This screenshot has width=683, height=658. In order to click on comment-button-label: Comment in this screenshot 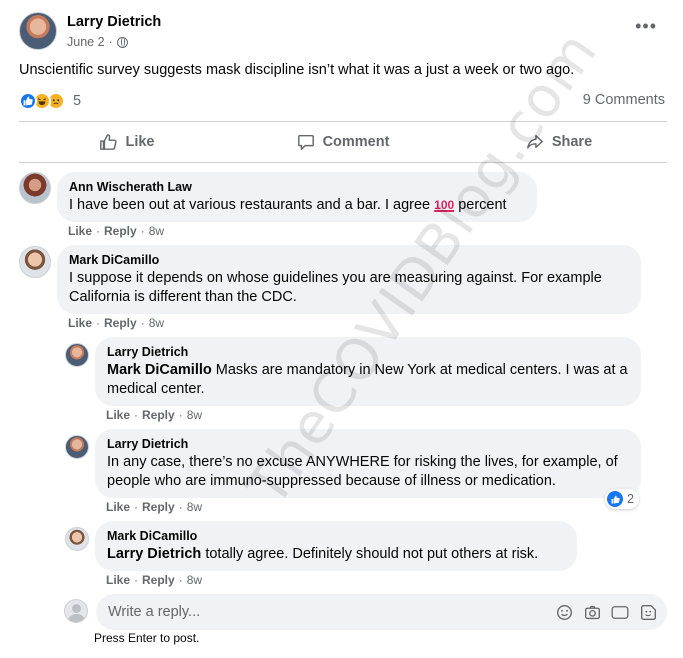, I will do `click(356, 142)`.